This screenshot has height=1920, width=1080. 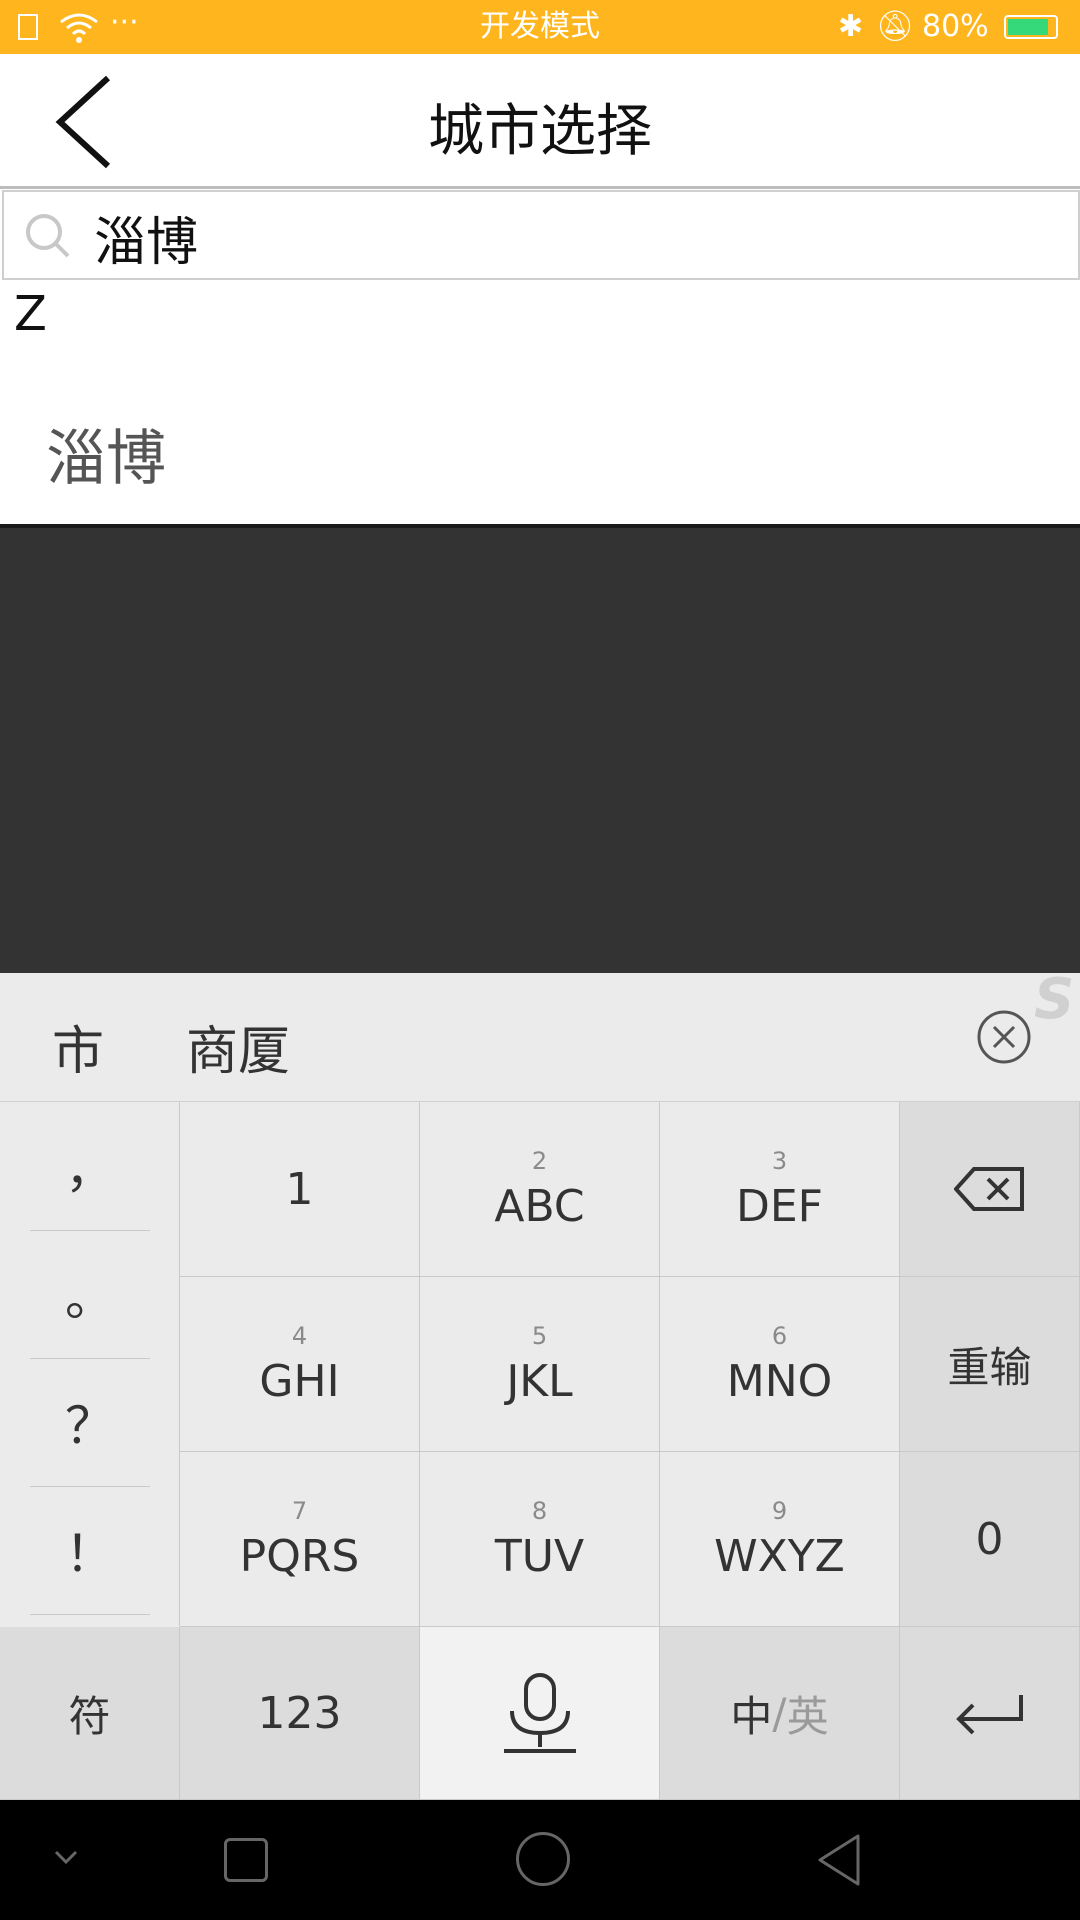 What do you see at coordinates (238, 1046) in the screenshot?
I see `candidate-word: 商厦` at bounding box center [238, 1046].